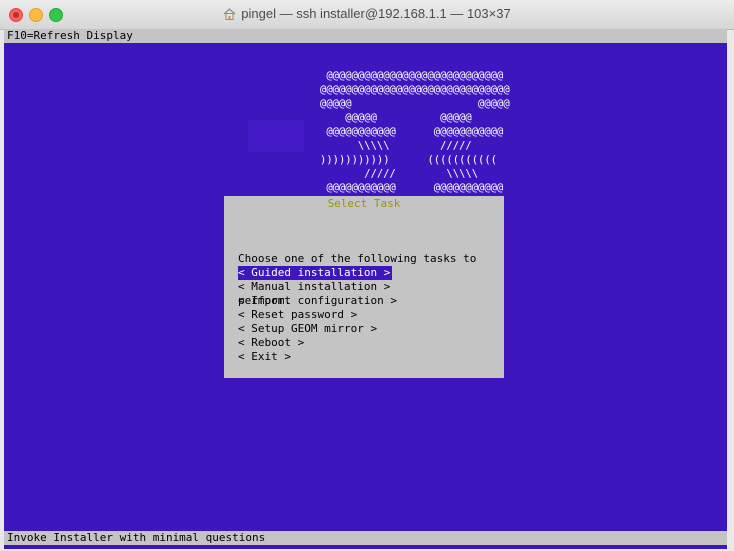 This screenshot has height=551, width=734. Describe the element at coordinates (365, 538) in the screenshot. I see `status-bar: Invoke Installer with minimal questions` at that location.